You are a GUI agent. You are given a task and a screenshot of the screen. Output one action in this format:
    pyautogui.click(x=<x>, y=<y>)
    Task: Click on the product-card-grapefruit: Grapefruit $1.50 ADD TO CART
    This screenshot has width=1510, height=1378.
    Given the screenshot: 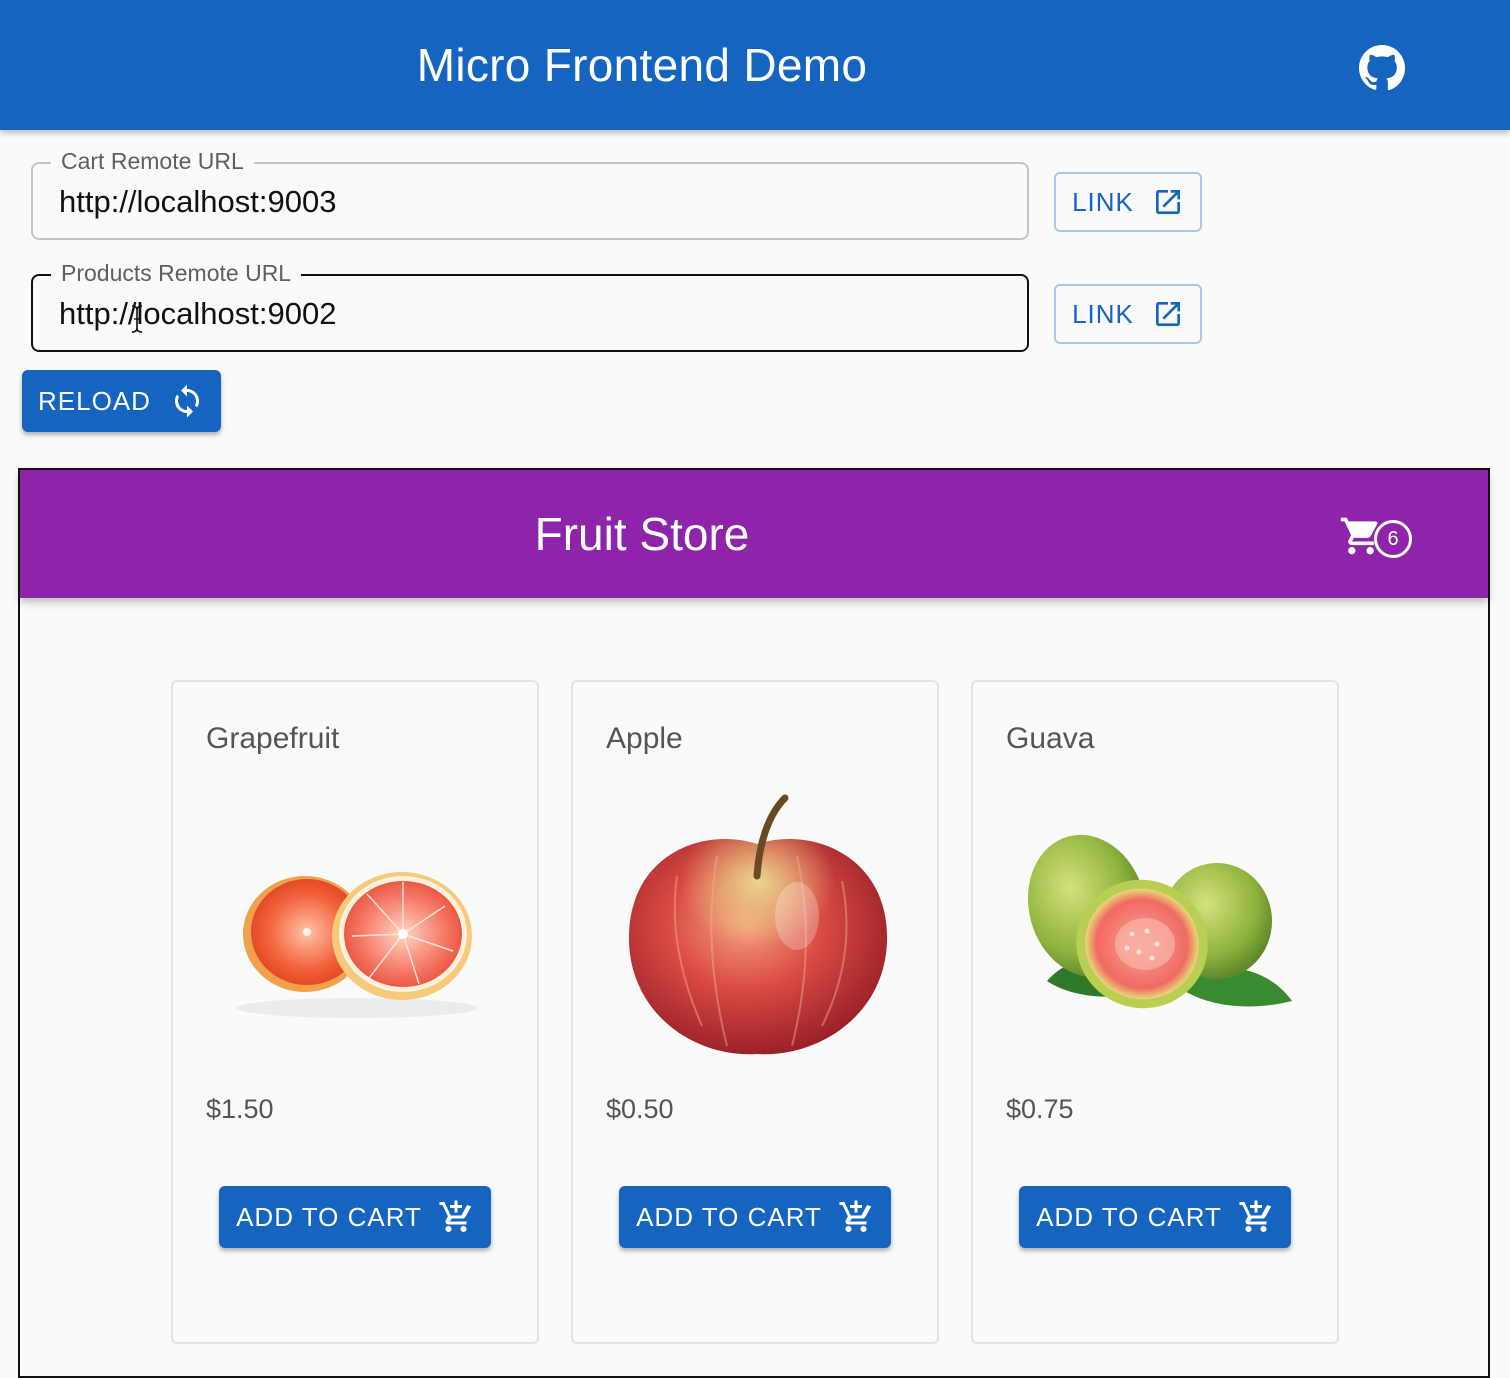 What is the action you would take?
    pyautogui.click(x=355, y=1012)
    